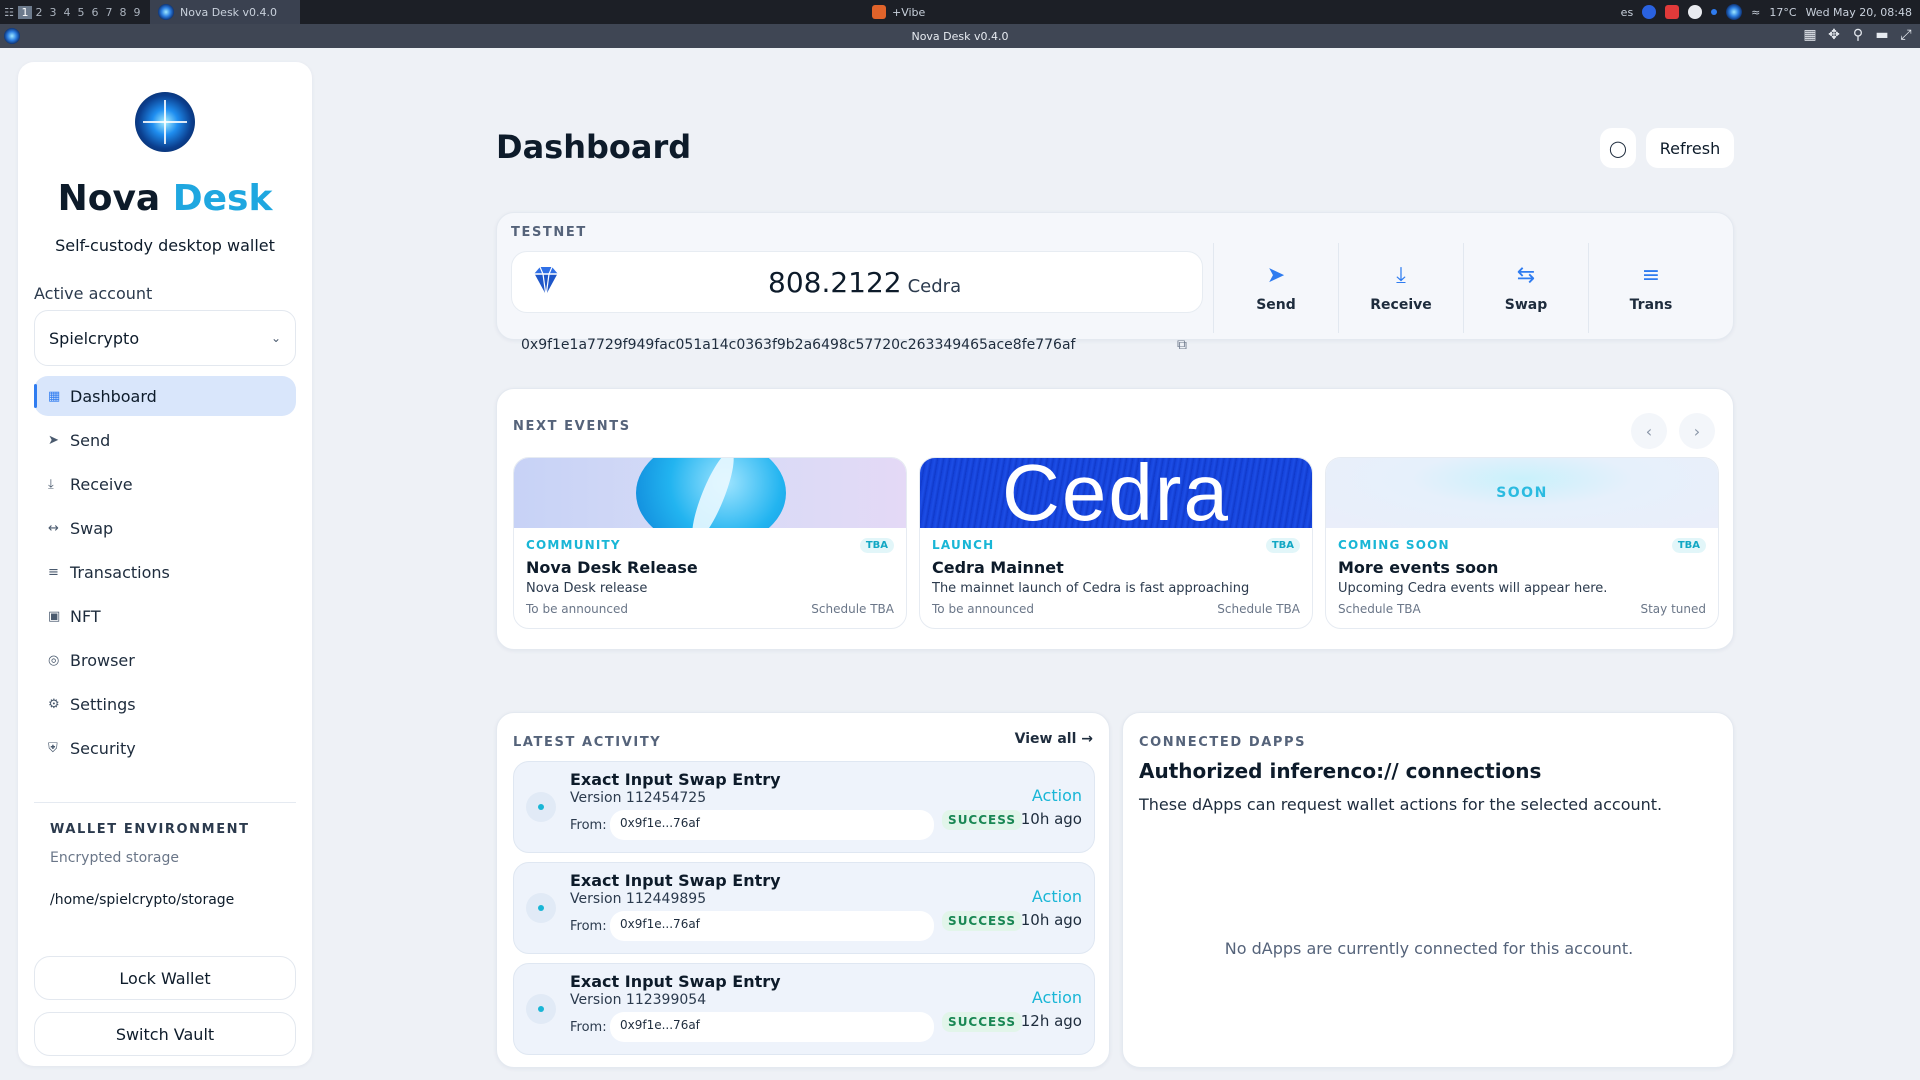 This screenshot has width=1920, height=1080. What do you see at coordinates (51, 484) in the screenshot?
I see `download-icon: ⤓` at bounding box center [51, 484].